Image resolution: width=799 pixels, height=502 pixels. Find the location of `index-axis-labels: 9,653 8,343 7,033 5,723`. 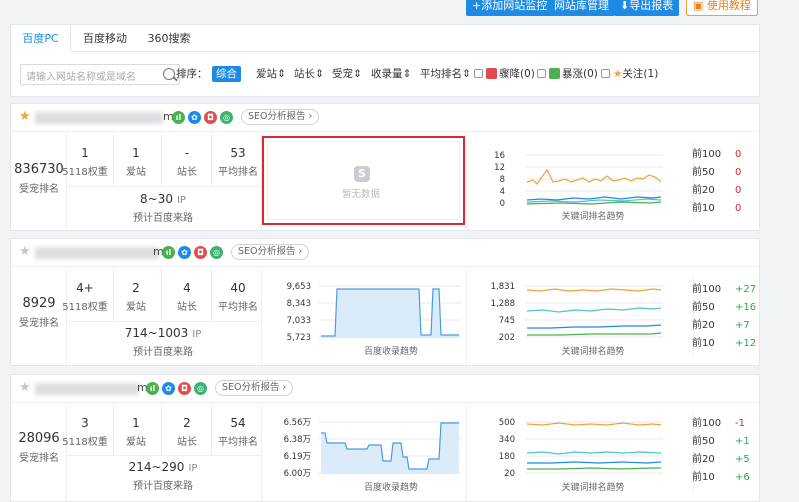

index-axis-labels: 9,653 8,343 7,033 5,723 is located at coordinates (299, 312).